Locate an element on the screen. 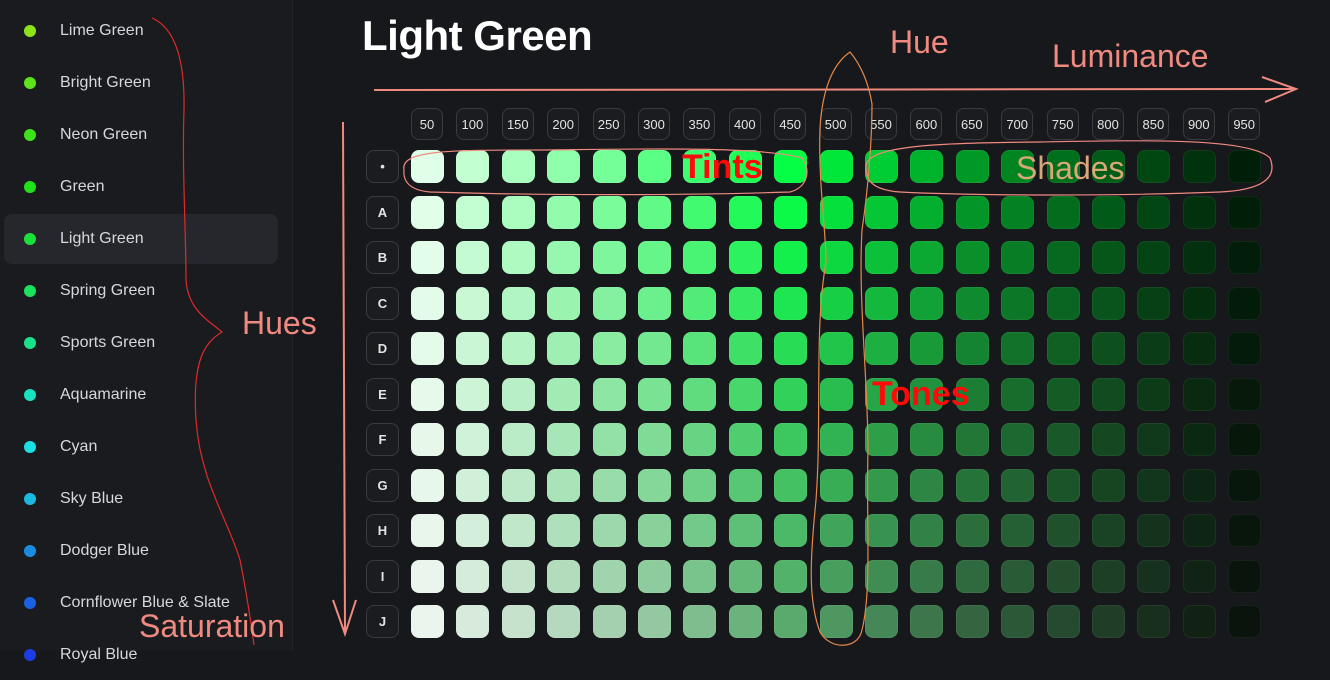  sidebar-item-dodger-blue: Dodger Blue is located at coordinates (141, 551).